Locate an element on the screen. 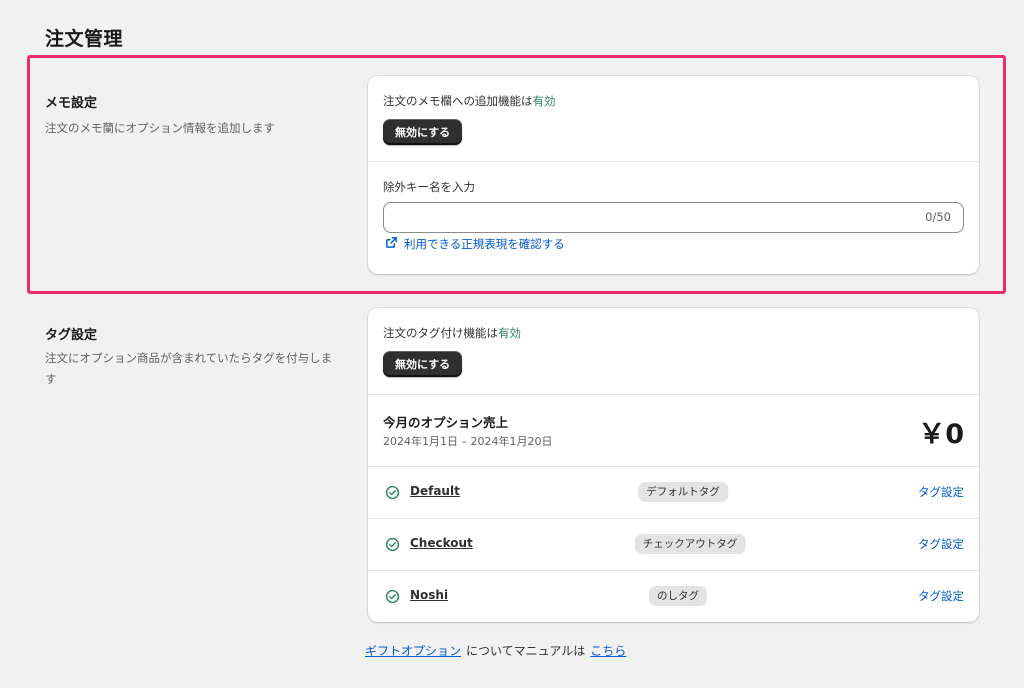 The height and width of the screenshot is (688, 1024). tag-badge: チェックアウトタグ is located at coordinates (690, 544).